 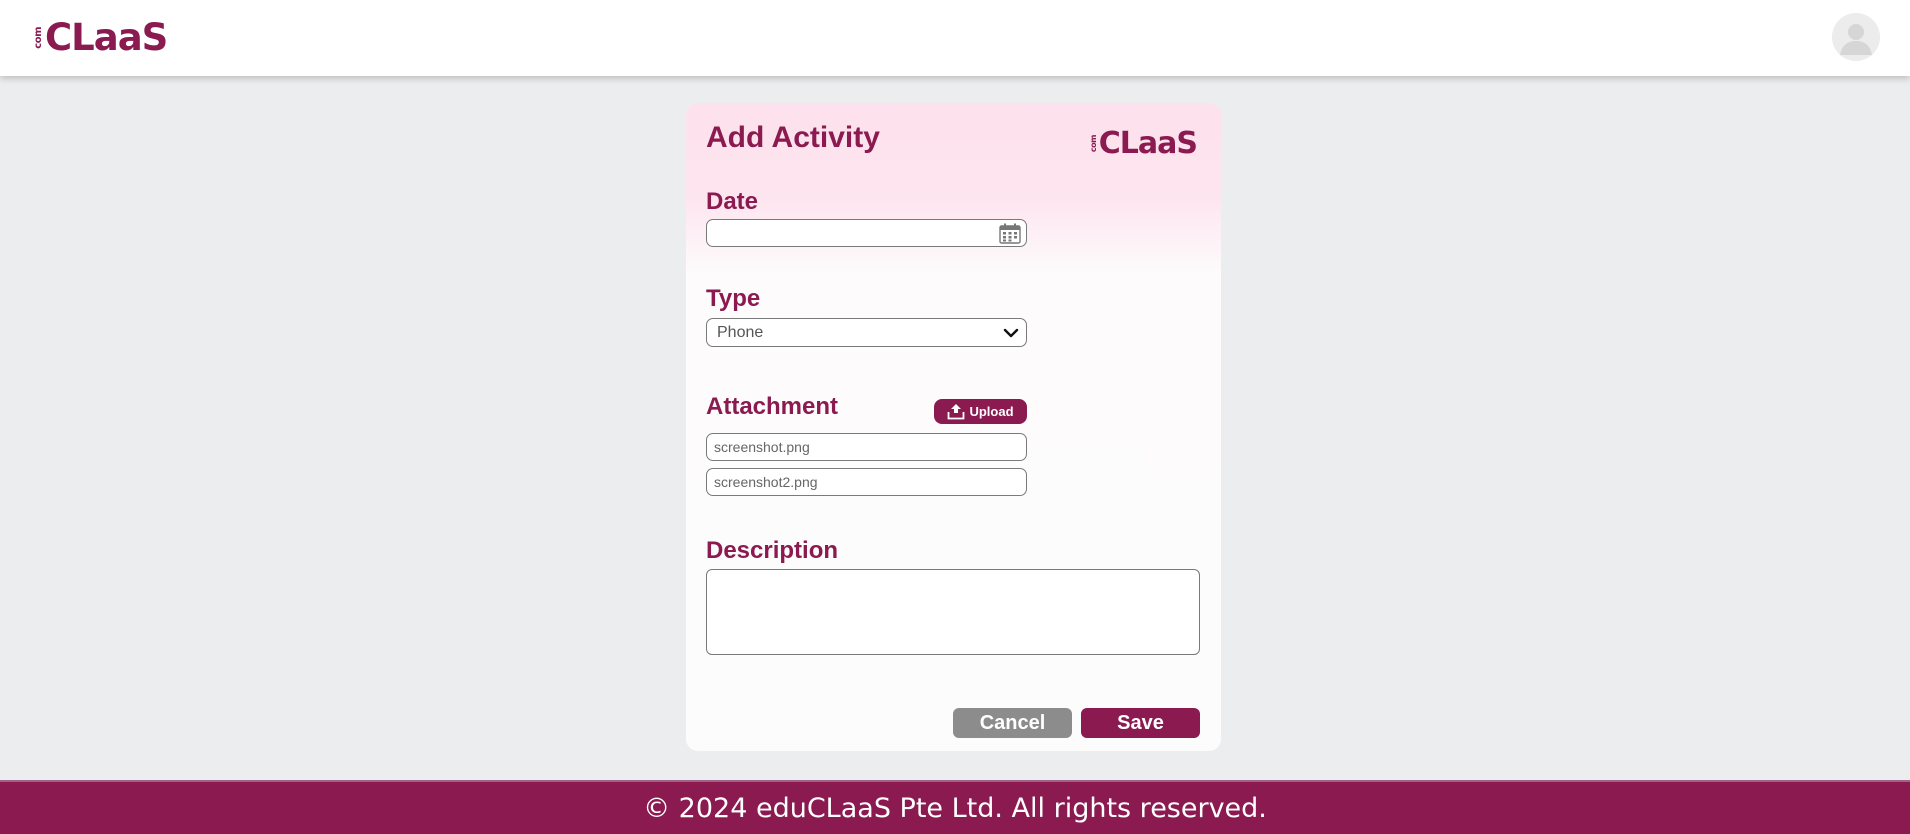 What do you see at coordinates (740, 332) in the screenshot?
I see `type-selected-value: Phone` at bounding box center [740, 332].